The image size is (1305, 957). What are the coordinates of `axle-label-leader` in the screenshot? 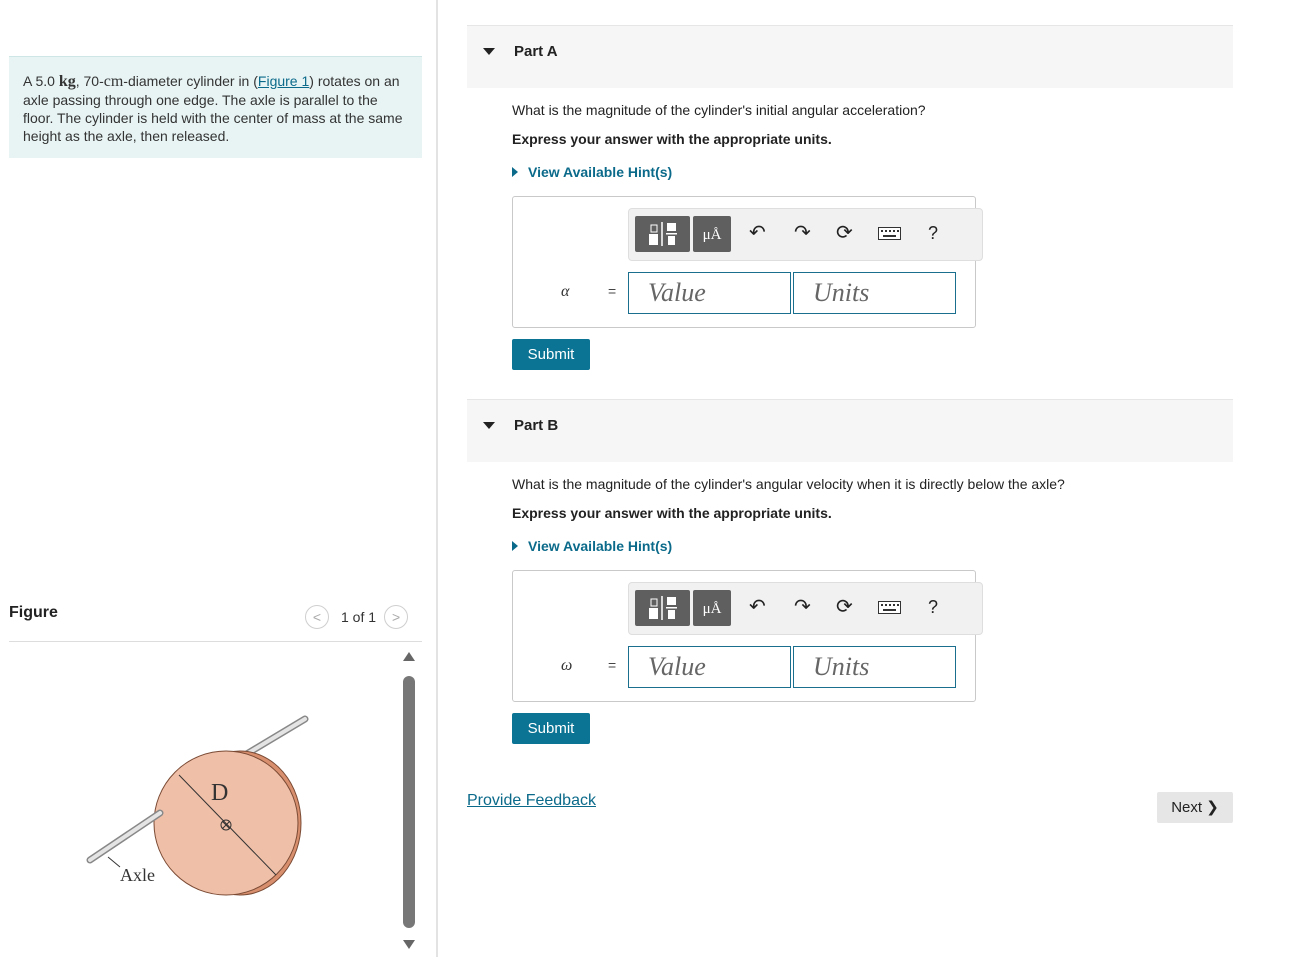 It's located at (114, 862).